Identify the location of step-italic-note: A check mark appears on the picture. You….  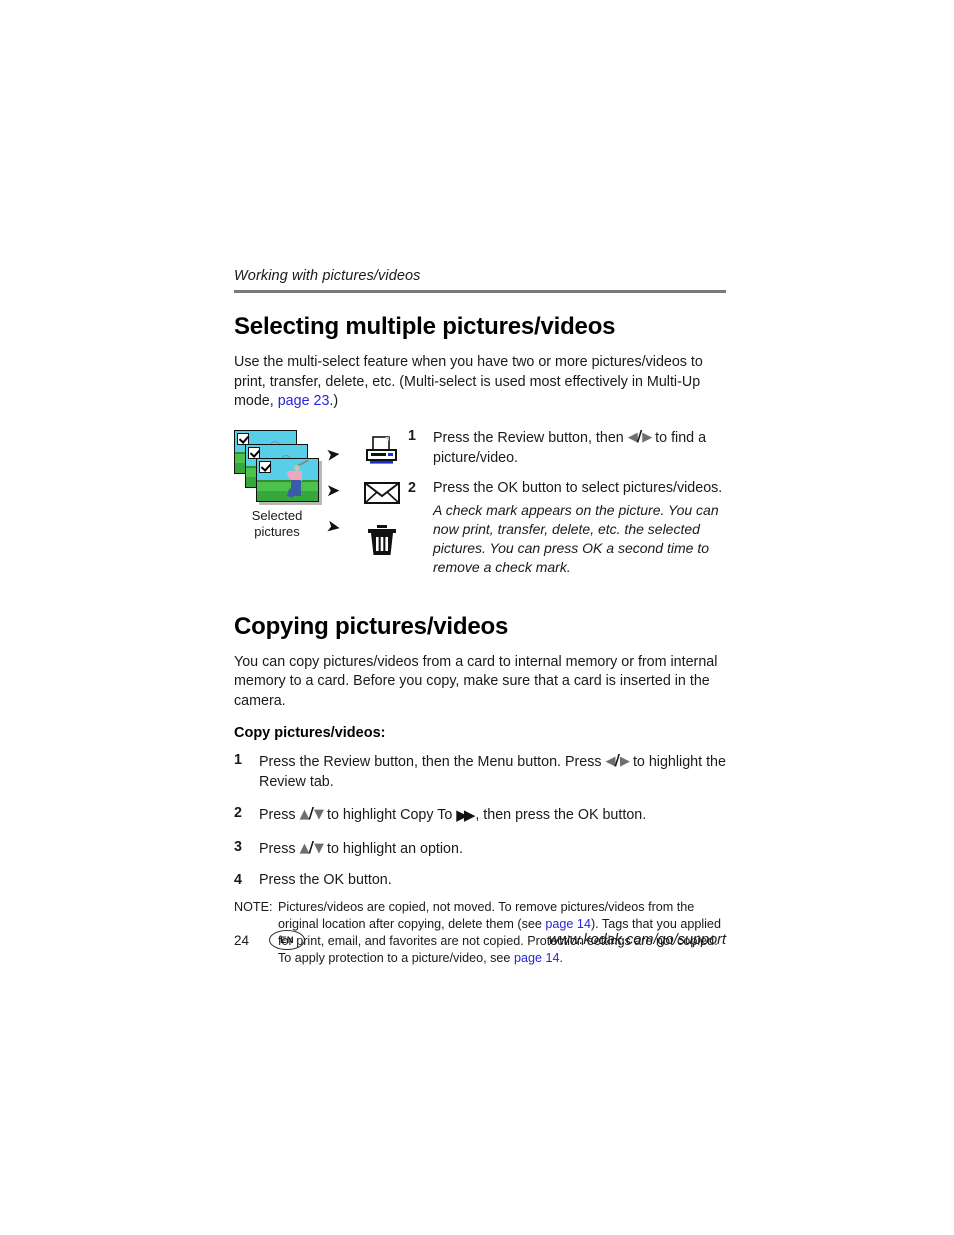
(576, 538).